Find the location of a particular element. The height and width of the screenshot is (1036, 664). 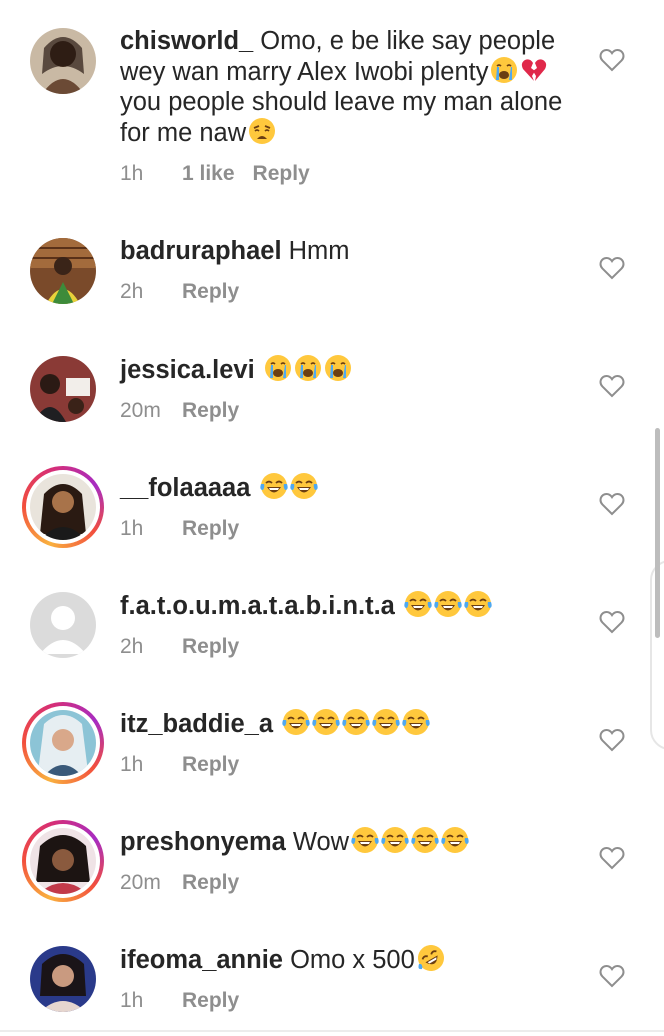

rofl-face-icon is located at coordinates (431, 958).